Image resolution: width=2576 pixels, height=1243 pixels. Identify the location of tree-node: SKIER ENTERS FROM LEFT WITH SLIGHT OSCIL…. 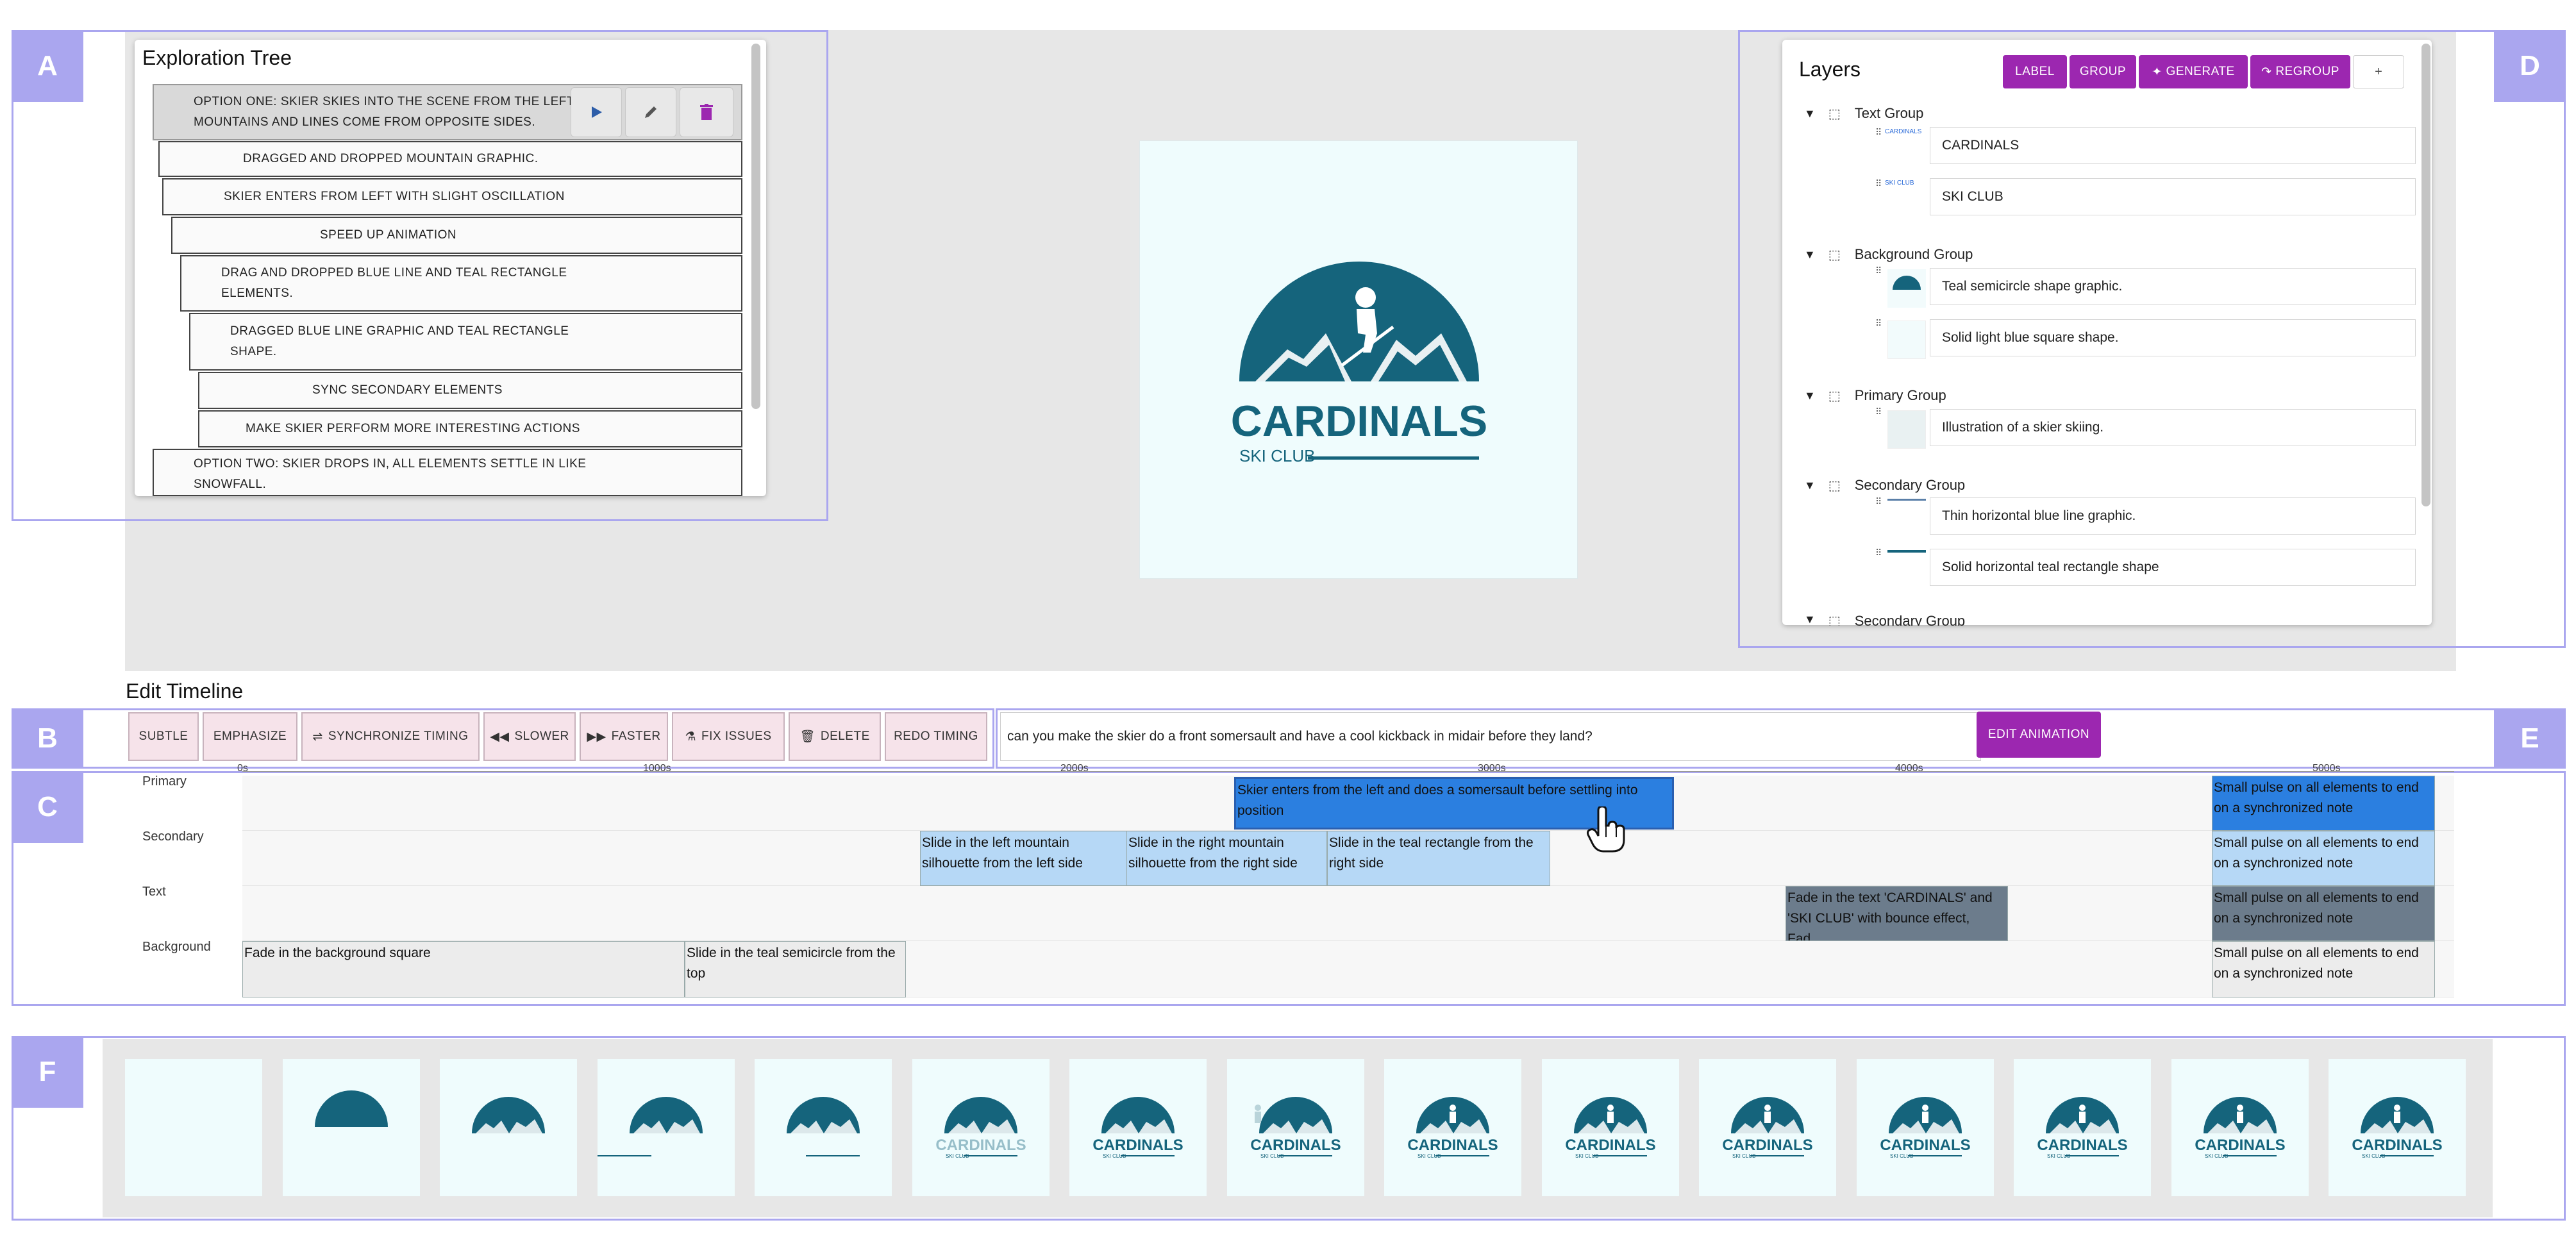
(452, 196).